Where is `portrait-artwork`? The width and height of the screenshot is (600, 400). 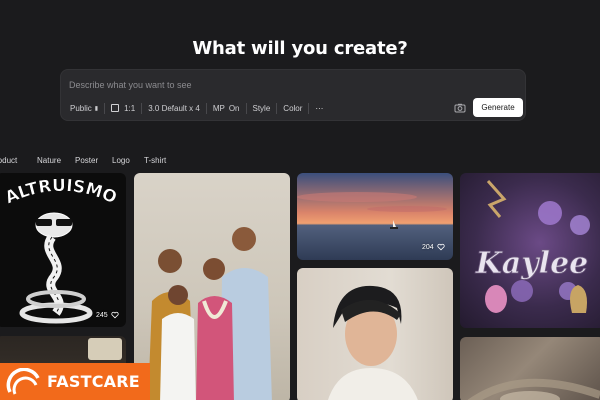
portrait-artwork is located at coordinates (373, 342).